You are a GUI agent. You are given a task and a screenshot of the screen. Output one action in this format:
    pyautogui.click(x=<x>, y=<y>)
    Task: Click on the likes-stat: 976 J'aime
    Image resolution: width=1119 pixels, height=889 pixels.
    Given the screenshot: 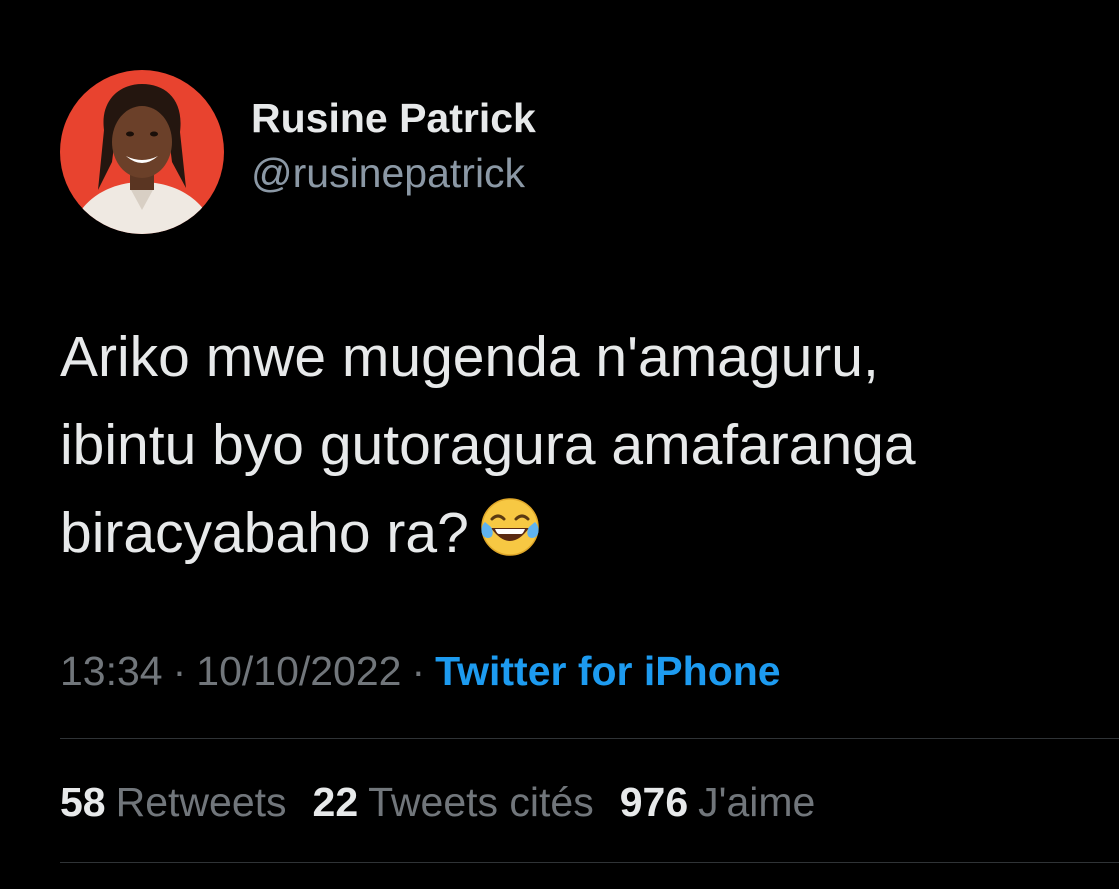 What is the action you would take?
    pyautogui.click(x=718, y=802)
    